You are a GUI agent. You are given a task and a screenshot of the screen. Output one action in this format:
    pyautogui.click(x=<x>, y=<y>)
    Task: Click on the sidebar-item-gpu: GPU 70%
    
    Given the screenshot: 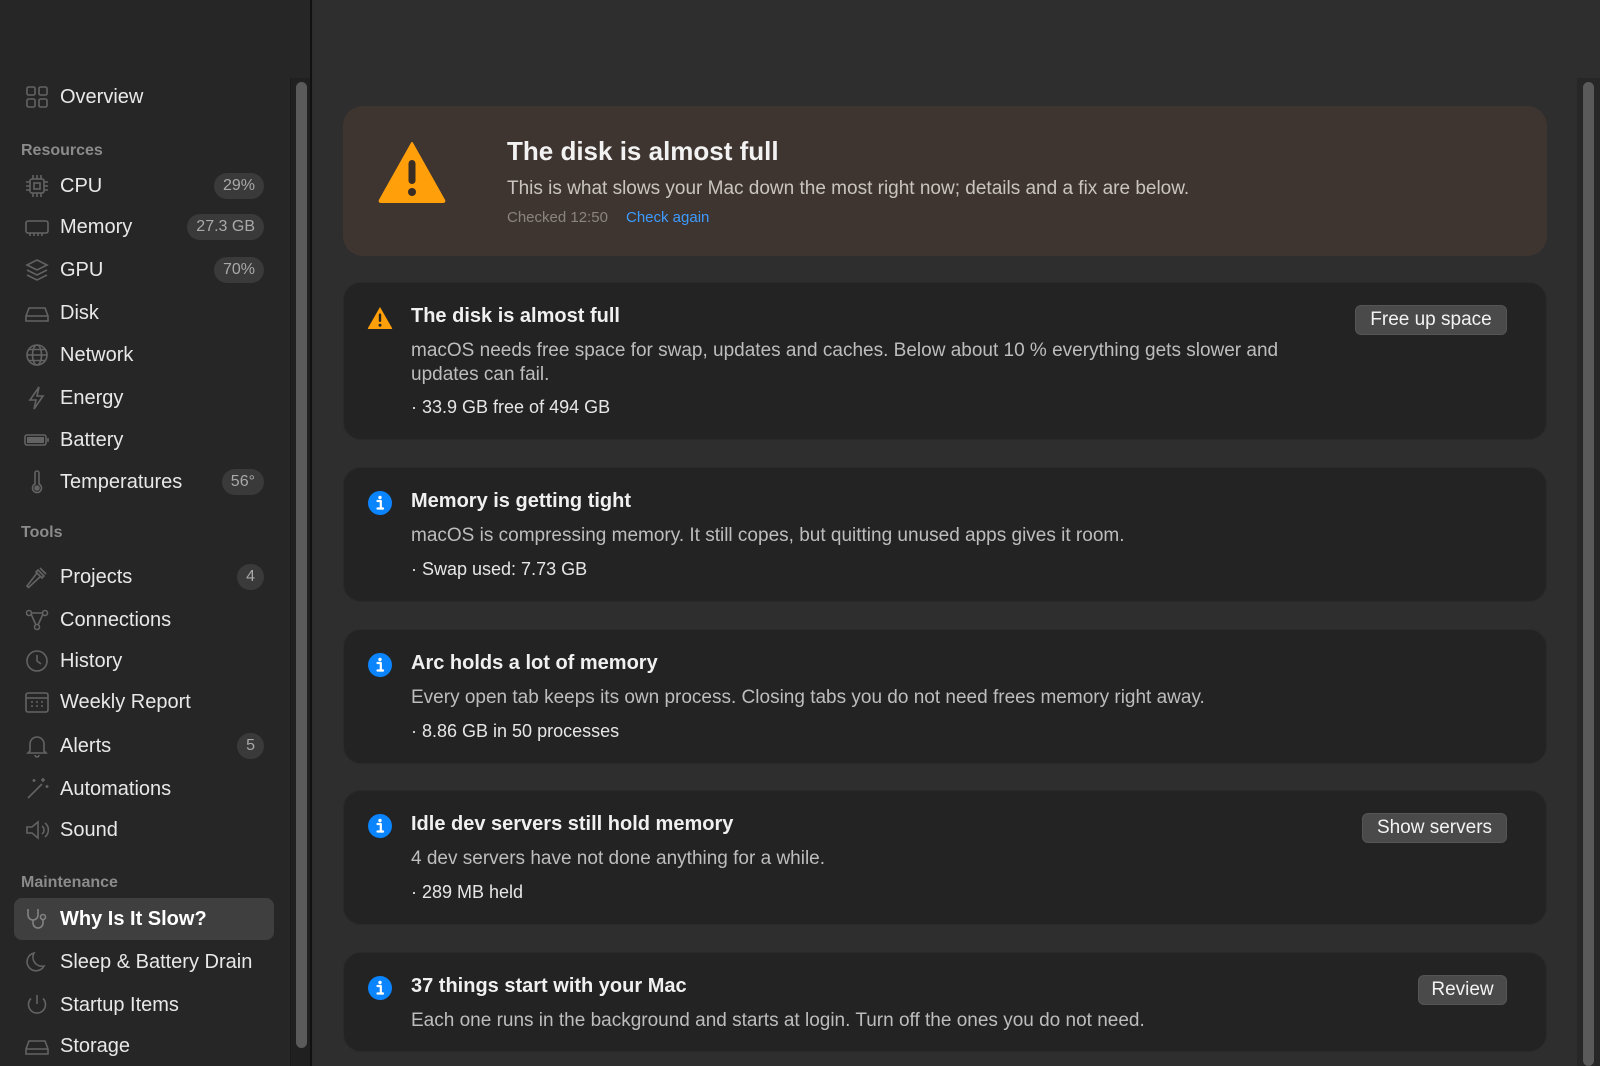 What is the action you would take?
    pyautogui.click(x=144, y=270)
    